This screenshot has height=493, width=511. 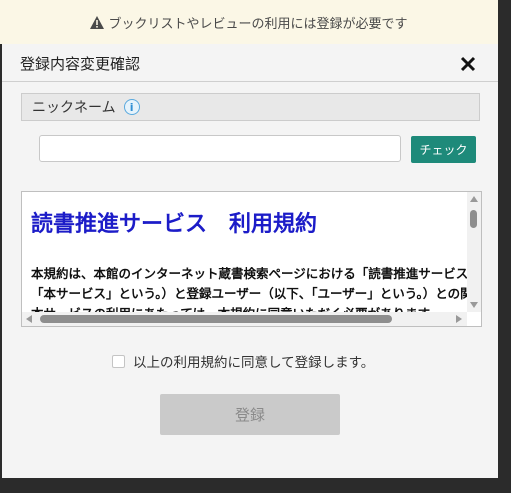 What do you see at coordinates (74, 108) in the screenshot?
I see `nickname-label: ニックネーム` at bounding box center [74, 108].